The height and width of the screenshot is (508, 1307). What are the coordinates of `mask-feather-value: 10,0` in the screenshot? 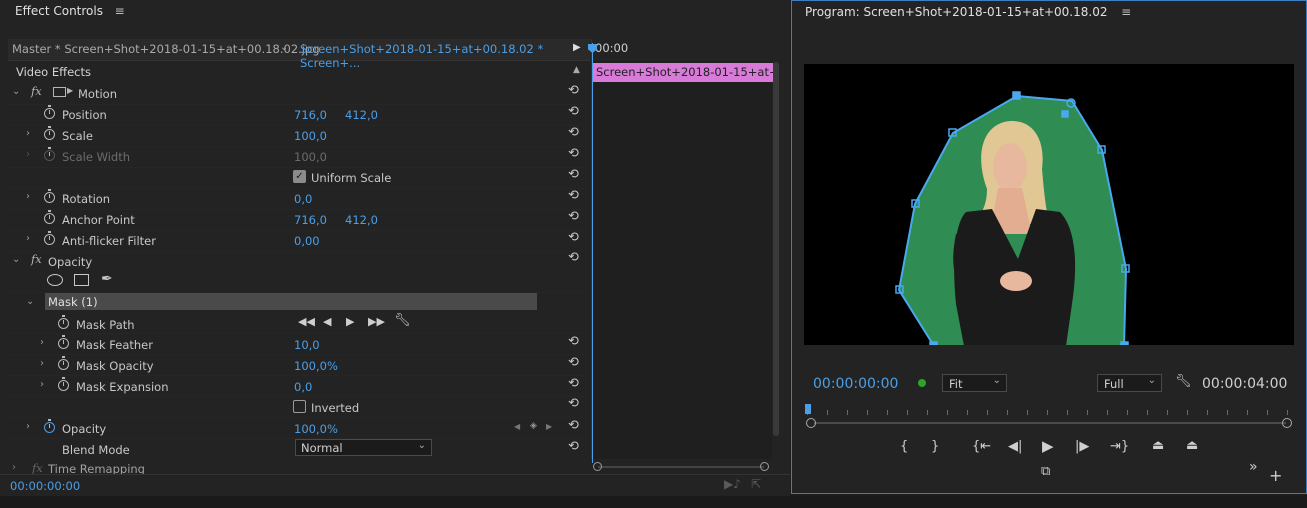 It's located at (307, 345).